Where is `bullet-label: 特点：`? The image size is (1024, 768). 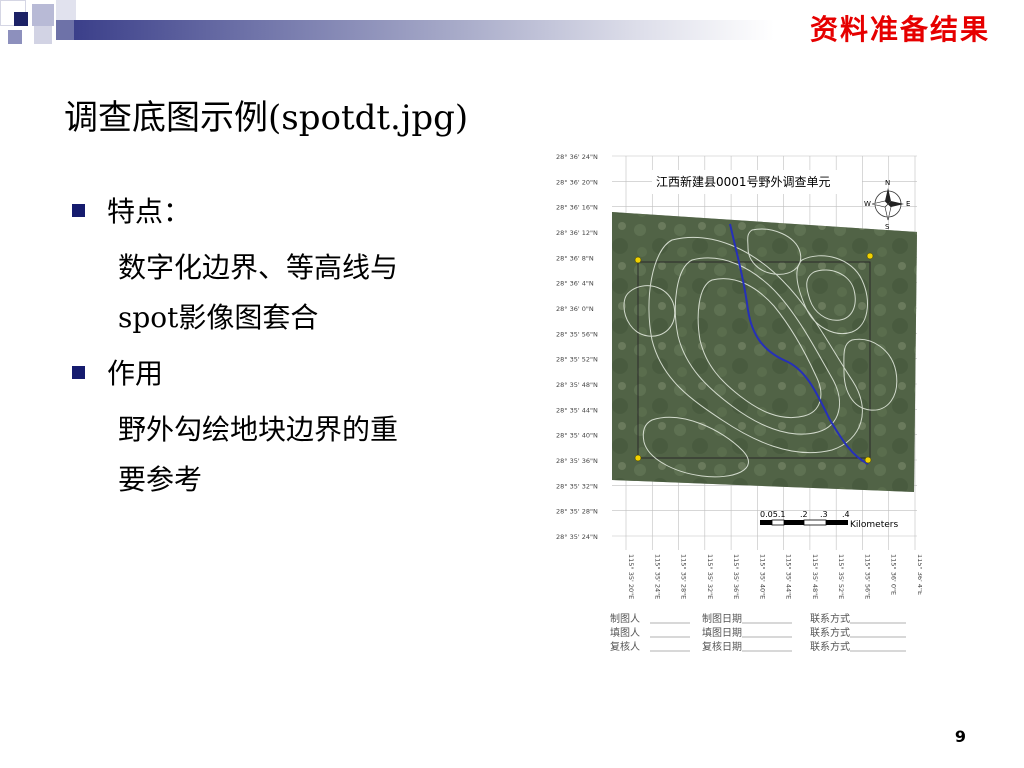
bullet-label: 特点： is located at coordinates (149, 211).